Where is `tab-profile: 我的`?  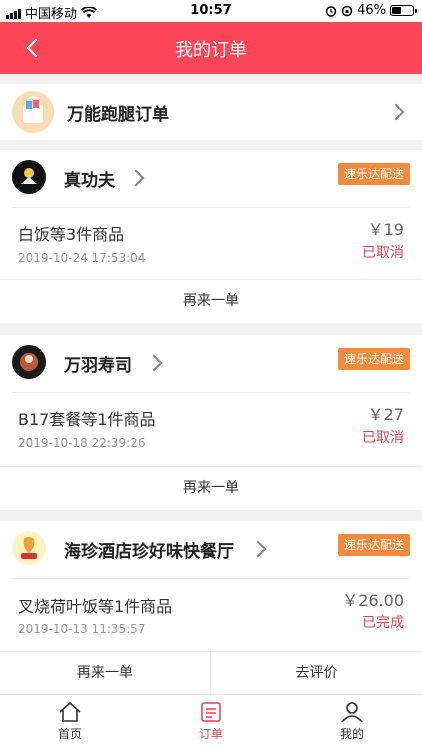 tab-profile: 我的 is located at coordinates (352, 723).